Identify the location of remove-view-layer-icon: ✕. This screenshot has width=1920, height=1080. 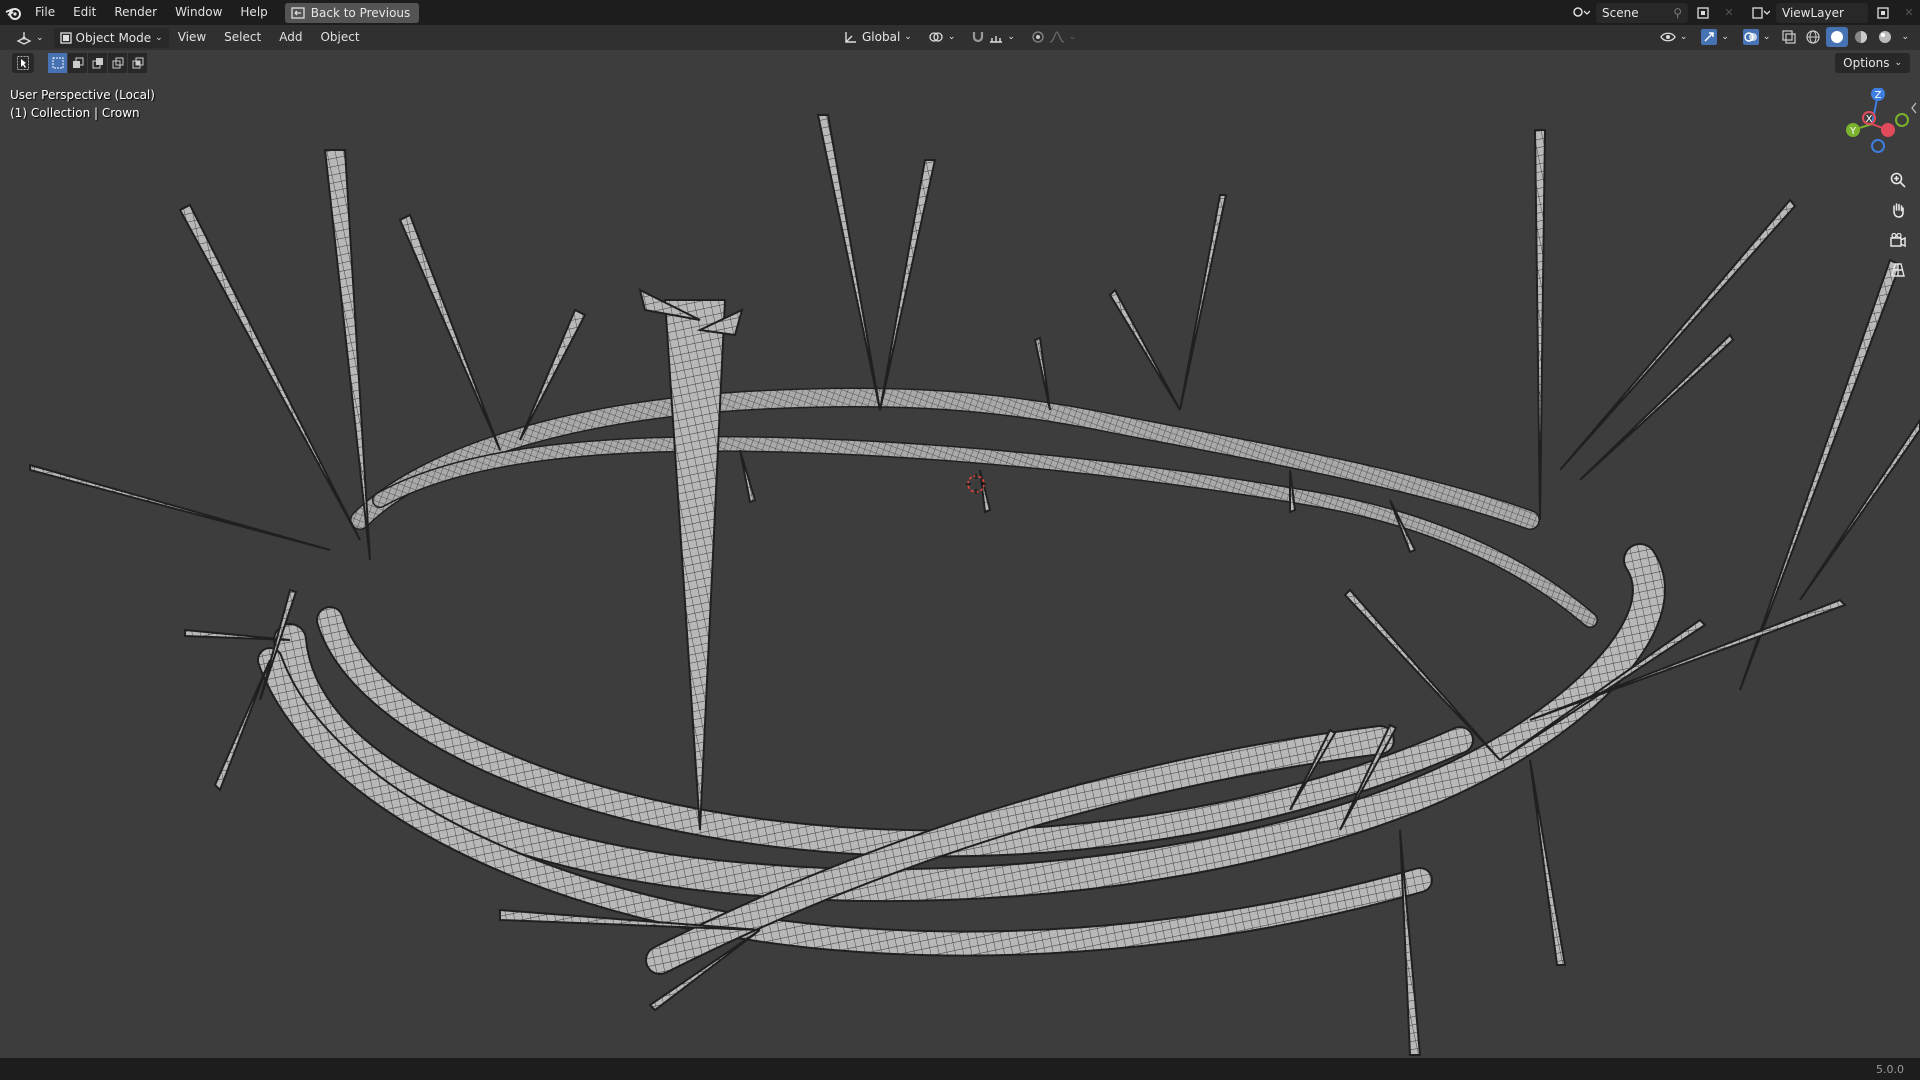
(1909, 13).